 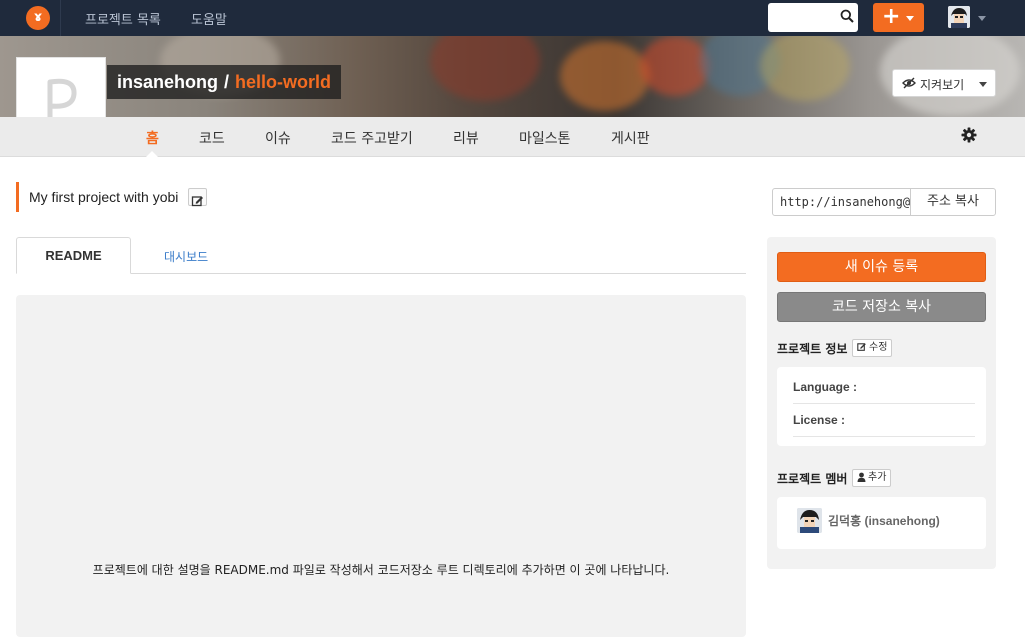 What do you see at coordinates (909, 83) in the screenshot?
I see `eye-icon` at bounding box center [909, 83].